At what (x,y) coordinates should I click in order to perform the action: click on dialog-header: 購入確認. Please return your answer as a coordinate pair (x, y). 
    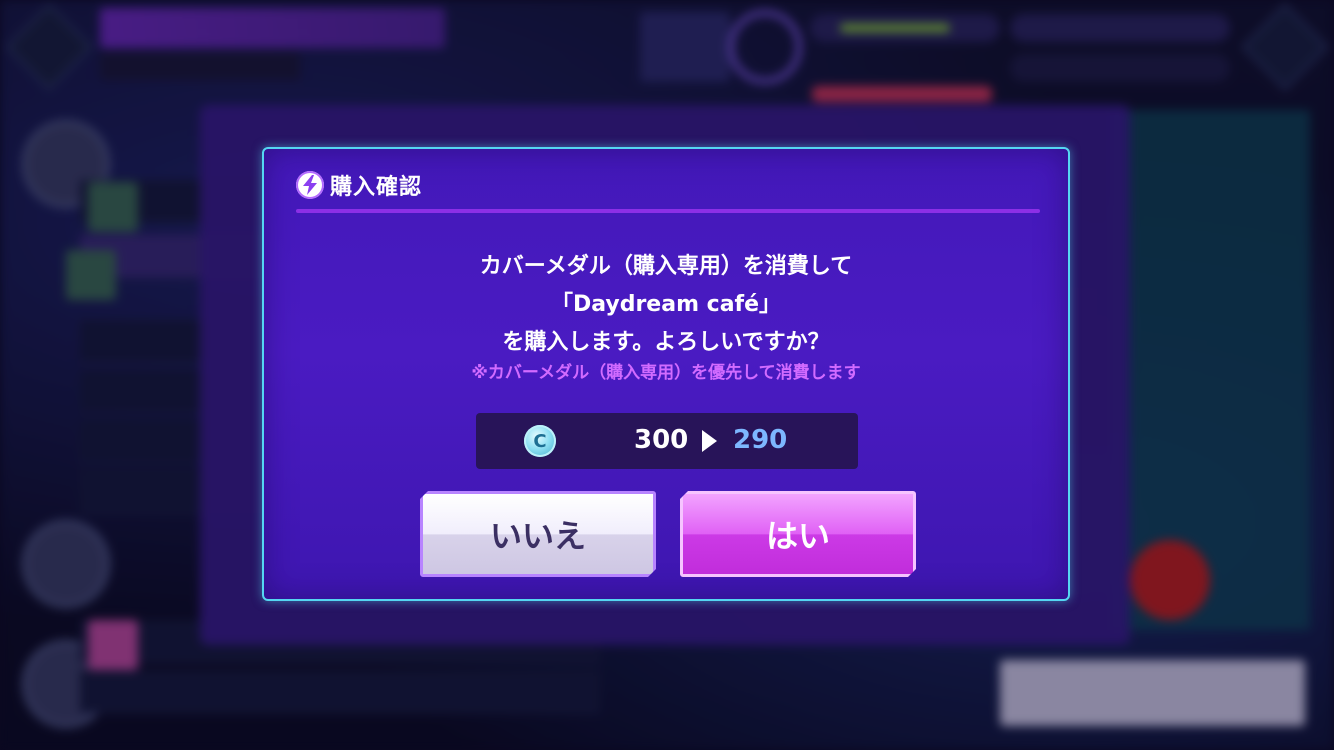
    Looking at the image, I should click on (359, 185).